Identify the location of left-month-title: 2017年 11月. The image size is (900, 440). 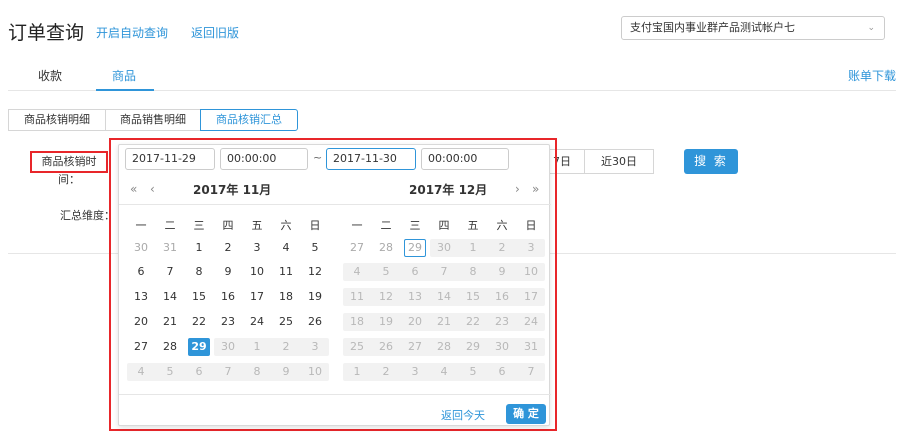
(232, 190).